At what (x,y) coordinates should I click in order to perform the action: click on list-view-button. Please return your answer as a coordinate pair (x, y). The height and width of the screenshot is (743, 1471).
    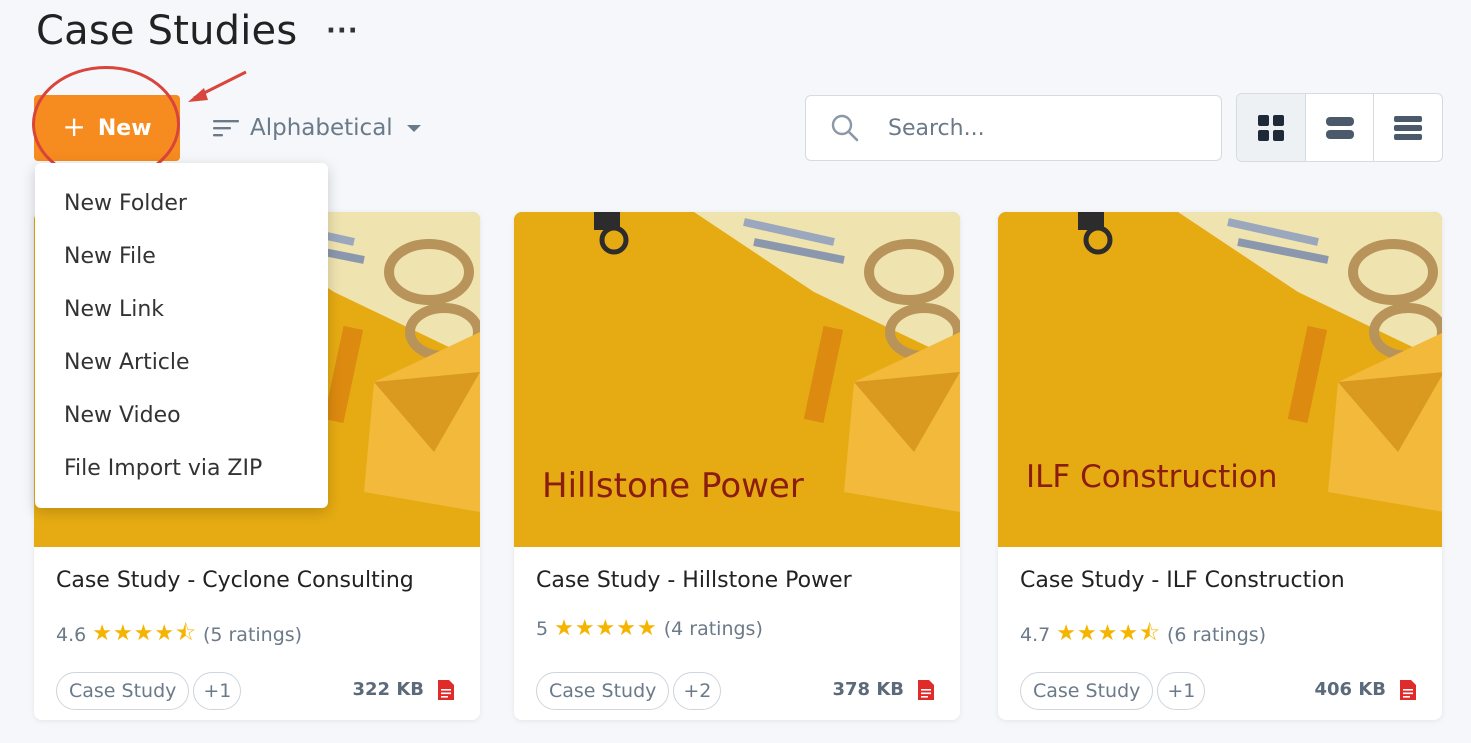
    Looking at the image, I should click on (1407, 127).